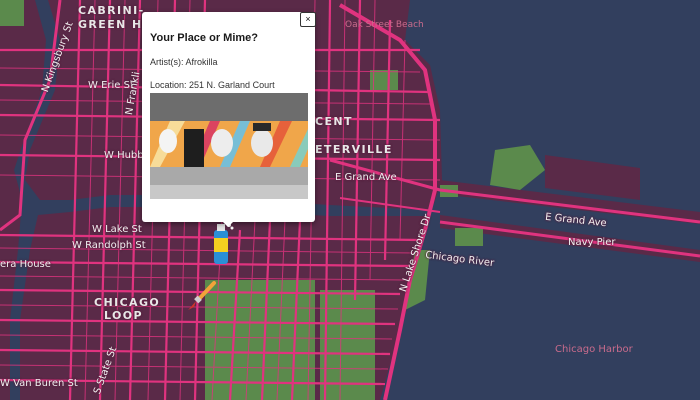 This screenshot has width=700, height=400. Describe the element at coordinates (592, 242) in the screenshot. I see `map-label-navy-pier: Navy Pier` at that location.